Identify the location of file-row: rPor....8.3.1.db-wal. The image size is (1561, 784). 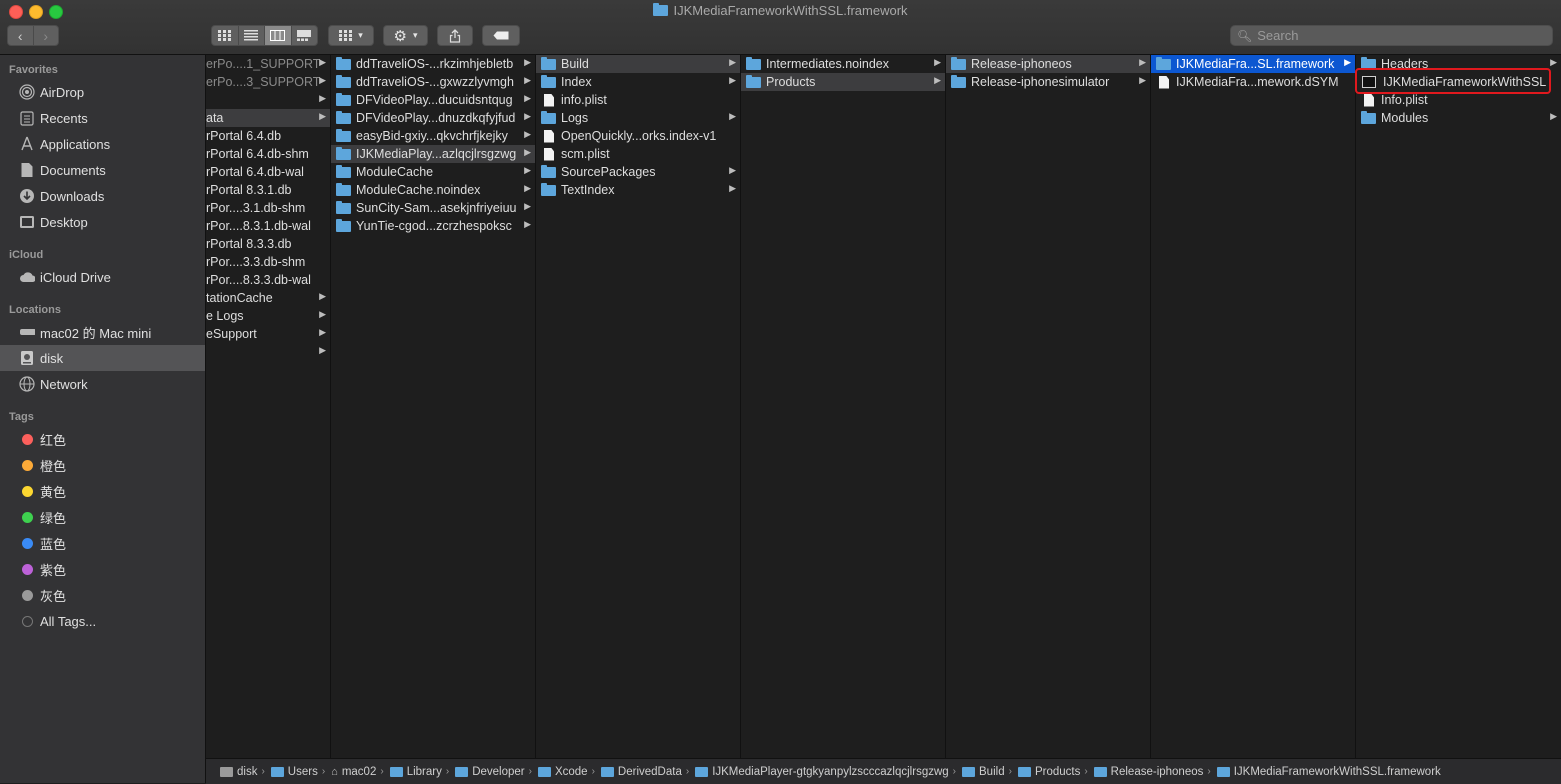
(268, 226).